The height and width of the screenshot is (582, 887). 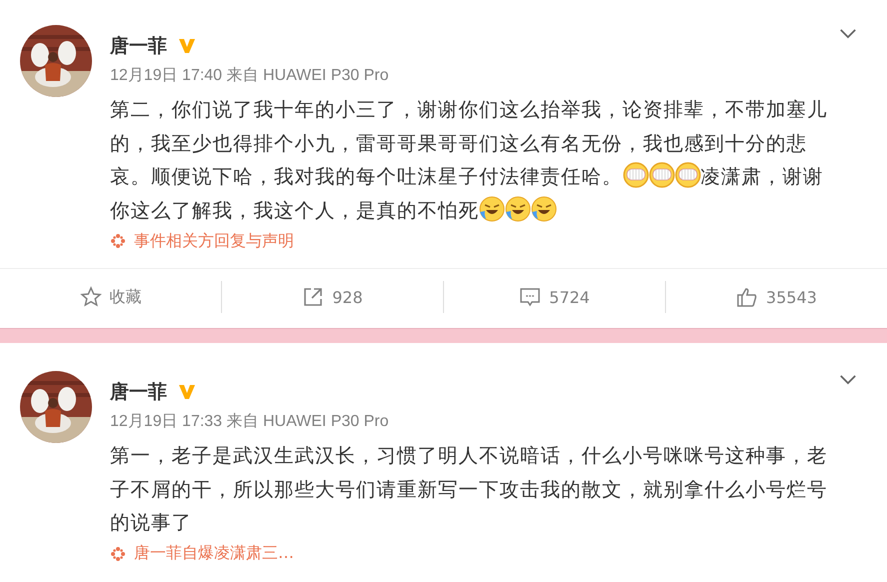 I want to click on post-text: 第二，你们说了我十年的小三了，谢谢你们这么抬举我，论资排辈，不带加塞儿, so click(x=469, y=109).